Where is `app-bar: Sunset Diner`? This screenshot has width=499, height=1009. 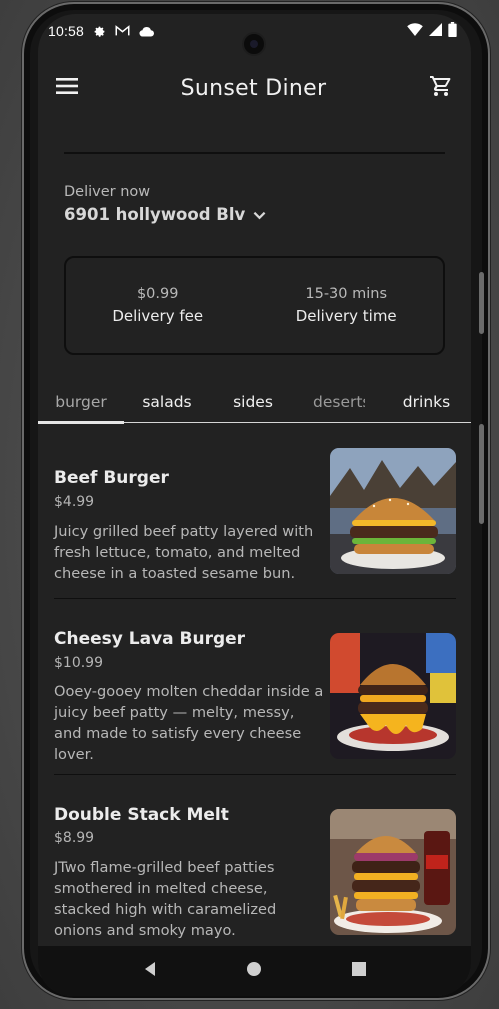 app-bar: Sunset Diner is located at coordinates (254, 88).